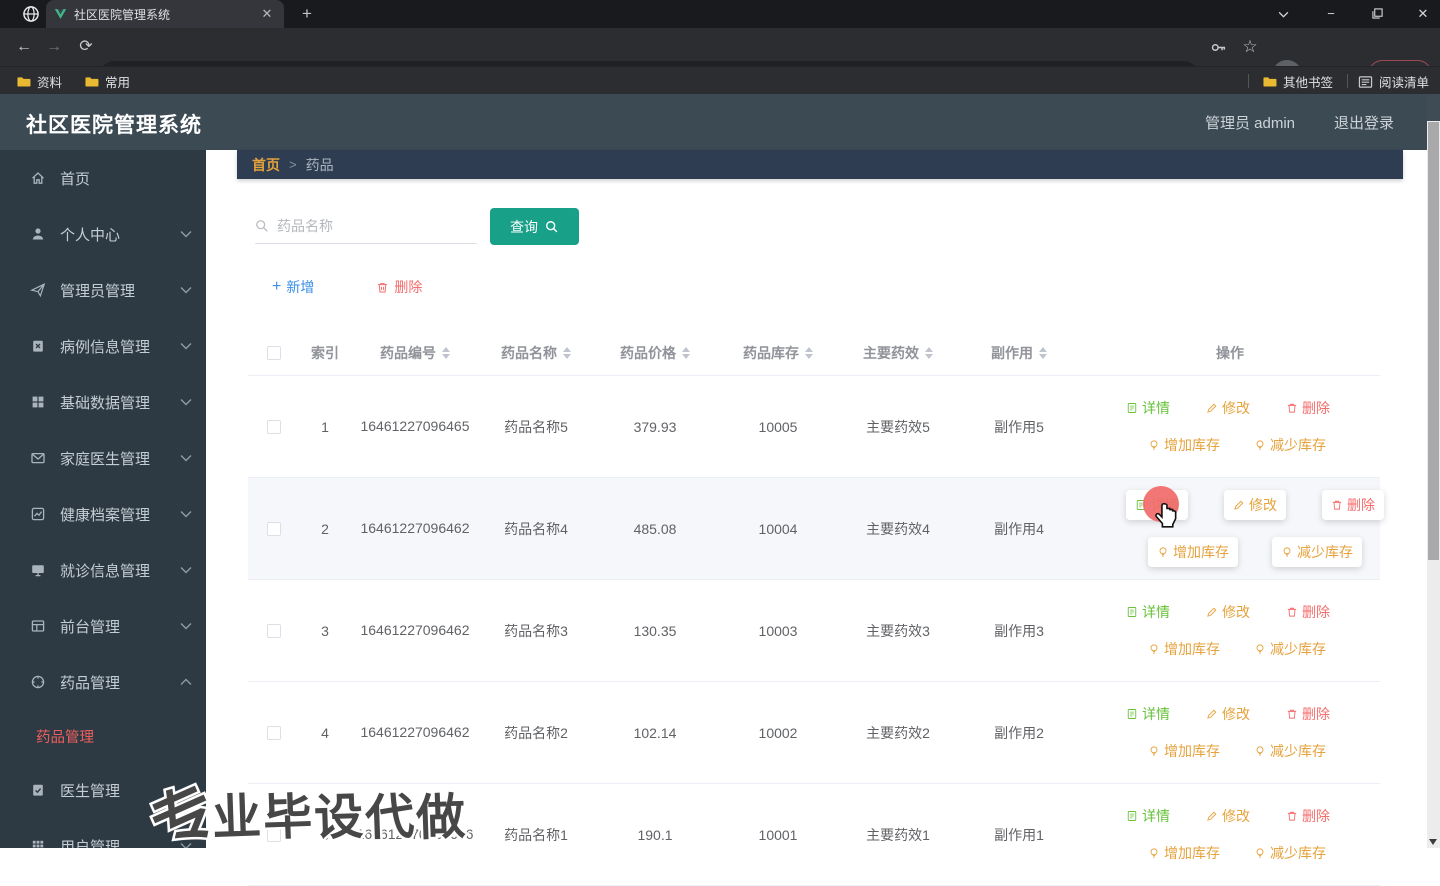 The image size is (1440, 886). What do you see at coordinates (1019, 353) in the screenshot?
I see `col-header-side: 副作用` at bounding box center [1019, 353].